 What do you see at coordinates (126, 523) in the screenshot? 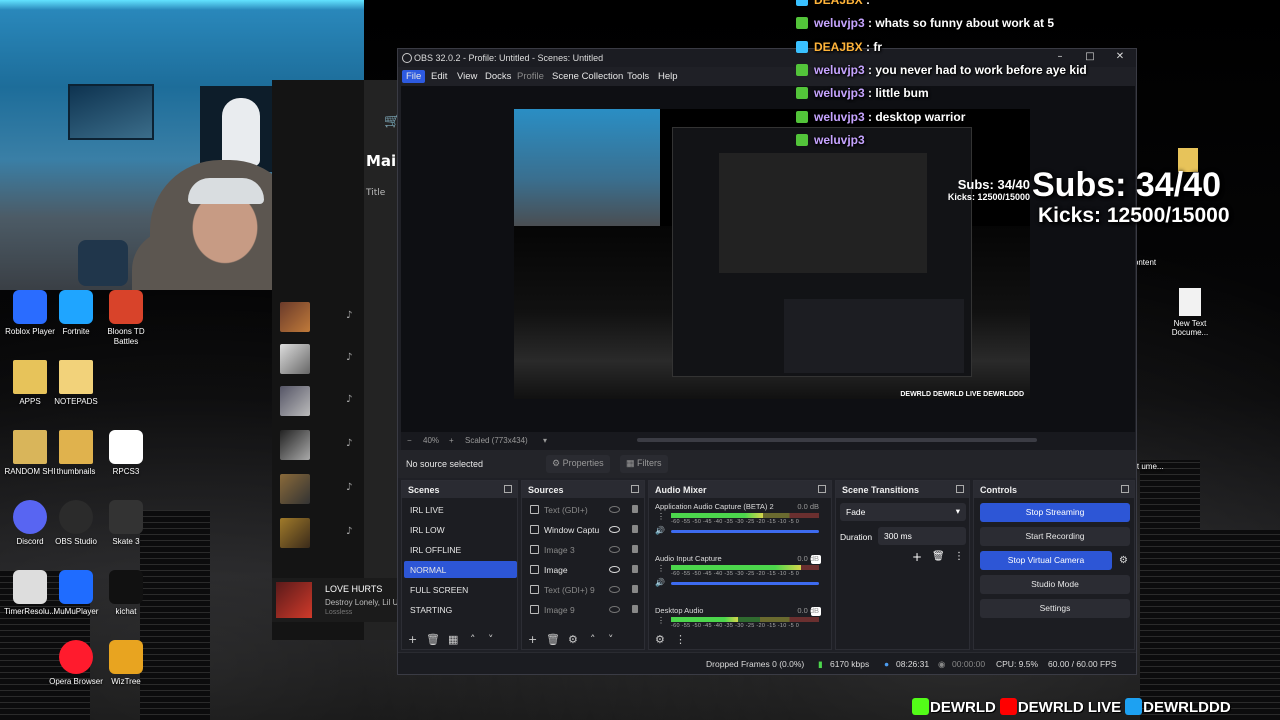
I see `desktop-icon: Skate 3` at bounding box center [126, 523].